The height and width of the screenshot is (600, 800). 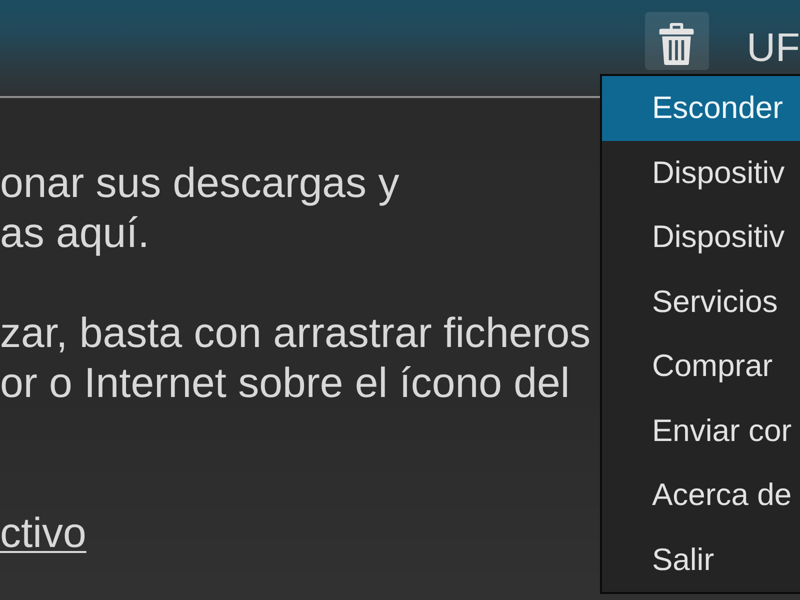 I want to click on menu-item: Enviar cor, so click(x=701, y=430).